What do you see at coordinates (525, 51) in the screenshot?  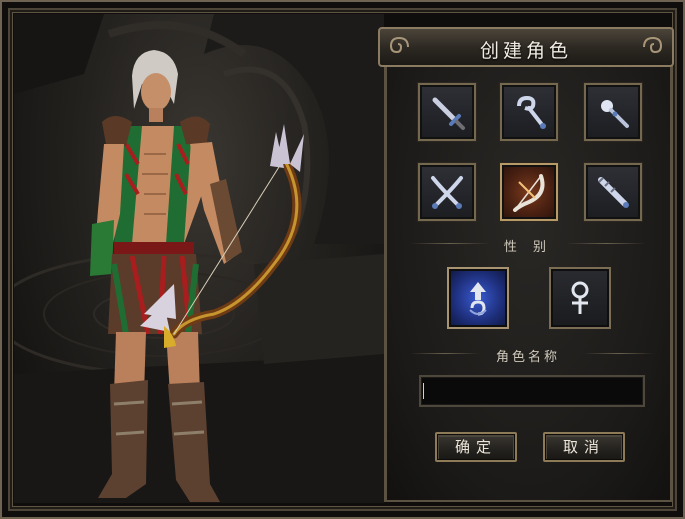 I see `panel-title: 创建角色` at bounding box center [525, 51].